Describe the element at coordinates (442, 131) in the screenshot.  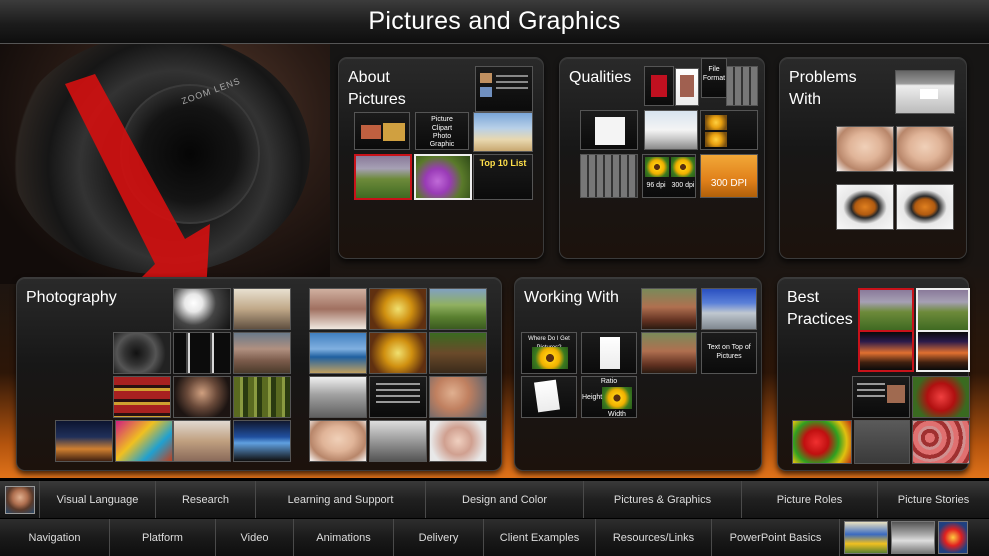
I see `thumbnail: Picture Clipart Photo Graphic` at that location.